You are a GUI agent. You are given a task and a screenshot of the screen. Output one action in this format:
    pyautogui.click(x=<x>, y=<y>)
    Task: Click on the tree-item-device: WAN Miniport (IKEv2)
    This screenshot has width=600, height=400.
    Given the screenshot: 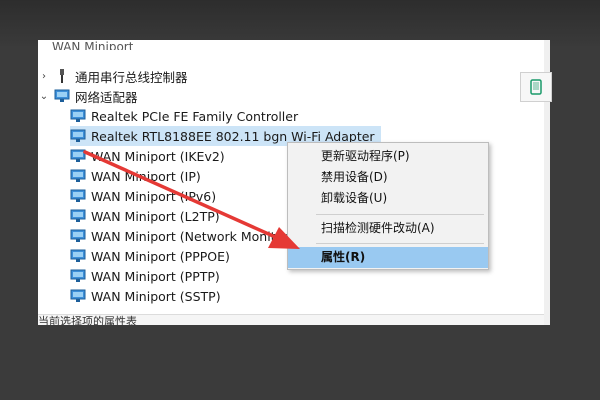 What is the action you would take?
    pyautogui.click(x=147, y=156)
    